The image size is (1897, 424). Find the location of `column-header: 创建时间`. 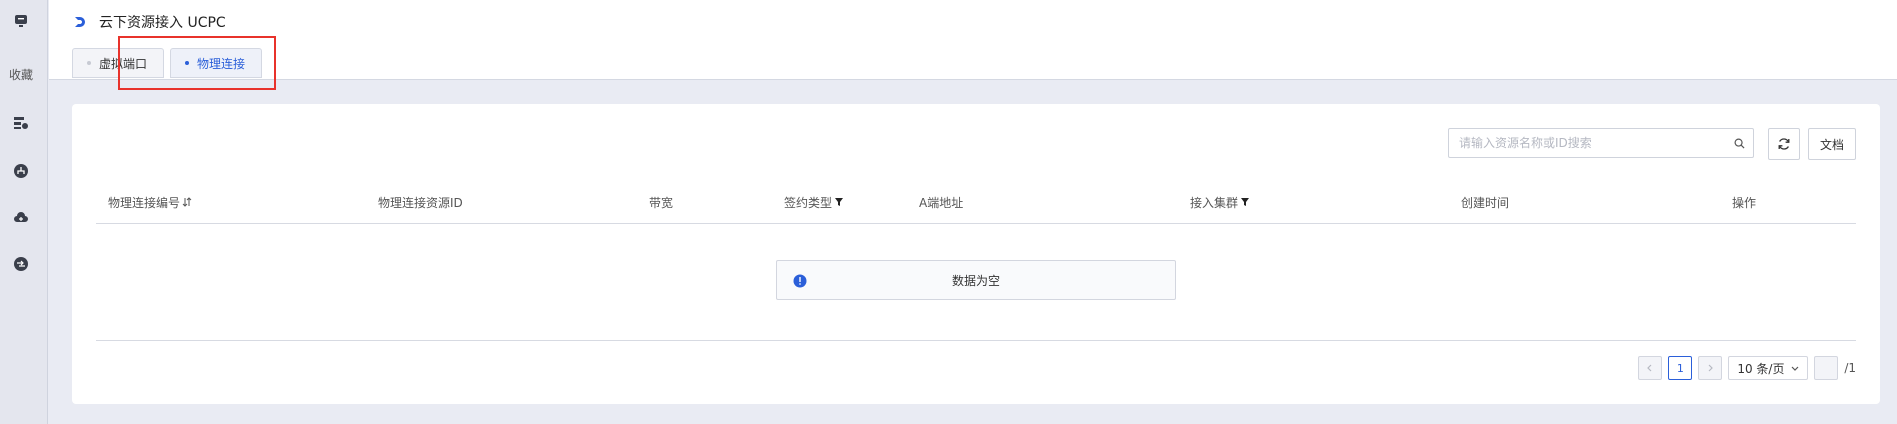

column-header: 创建时间 is located at coordinates (1485, 202).